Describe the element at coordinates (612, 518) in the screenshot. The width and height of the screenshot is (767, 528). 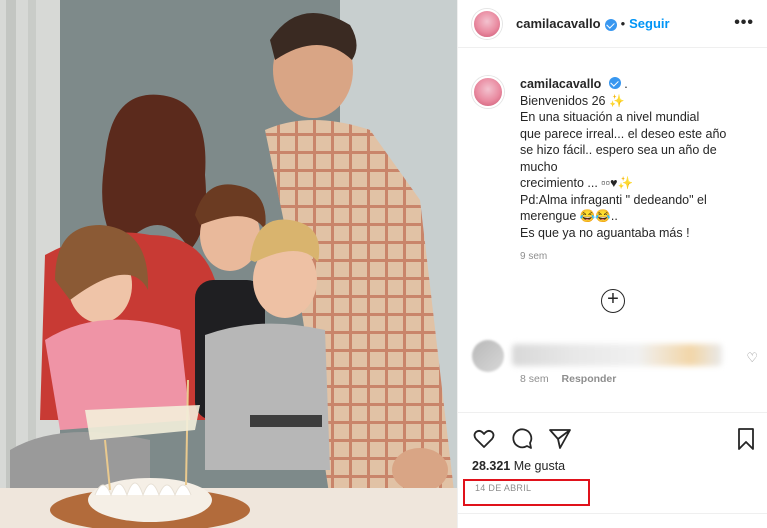
I see `add-comment-divider` at that location.